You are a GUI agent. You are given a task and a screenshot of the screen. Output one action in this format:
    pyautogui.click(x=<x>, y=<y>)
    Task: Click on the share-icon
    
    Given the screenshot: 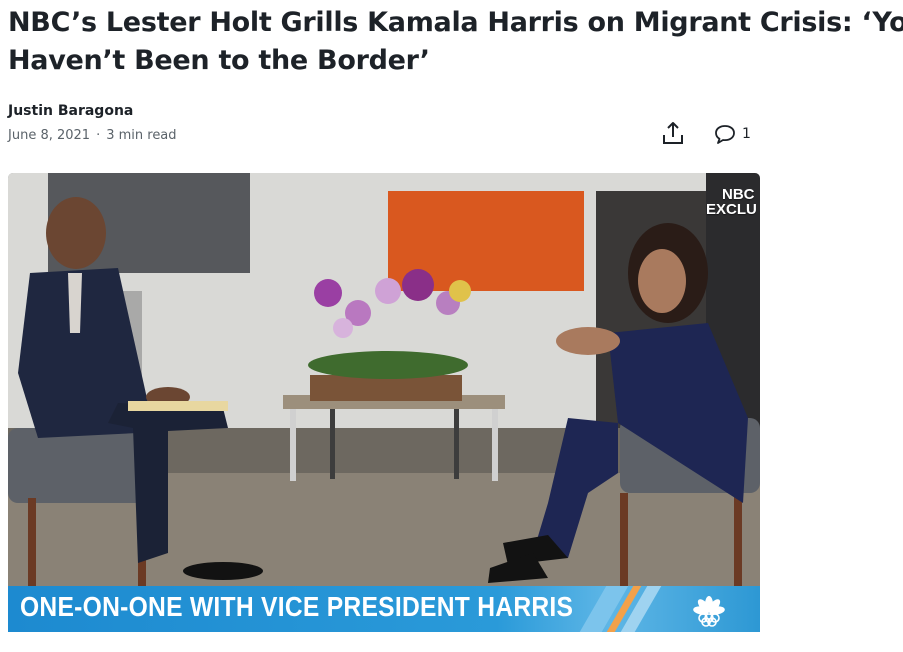 What is the action you would take?
    pyautogui.click(x=673, y=133)
    